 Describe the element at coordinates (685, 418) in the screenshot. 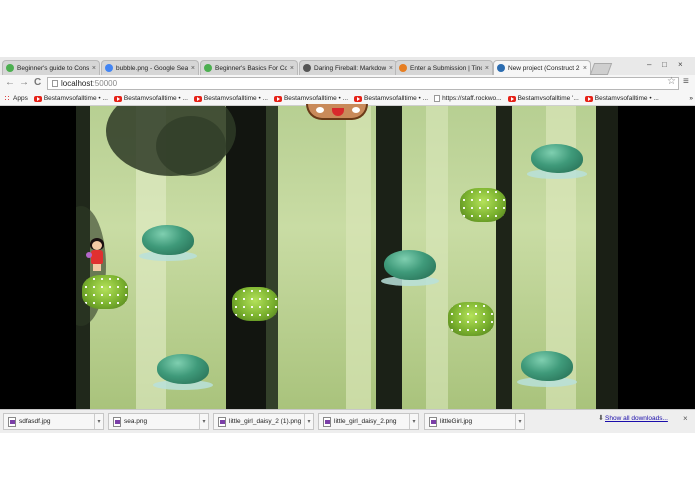

I see `close-downloads-icon: ×` at that location.